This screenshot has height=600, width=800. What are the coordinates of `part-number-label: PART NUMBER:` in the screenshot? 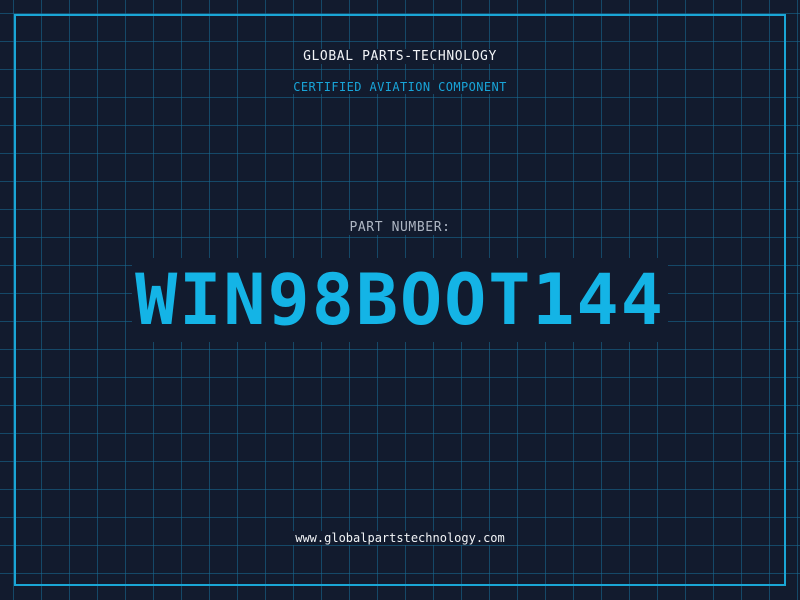 It's located at (400, 227).